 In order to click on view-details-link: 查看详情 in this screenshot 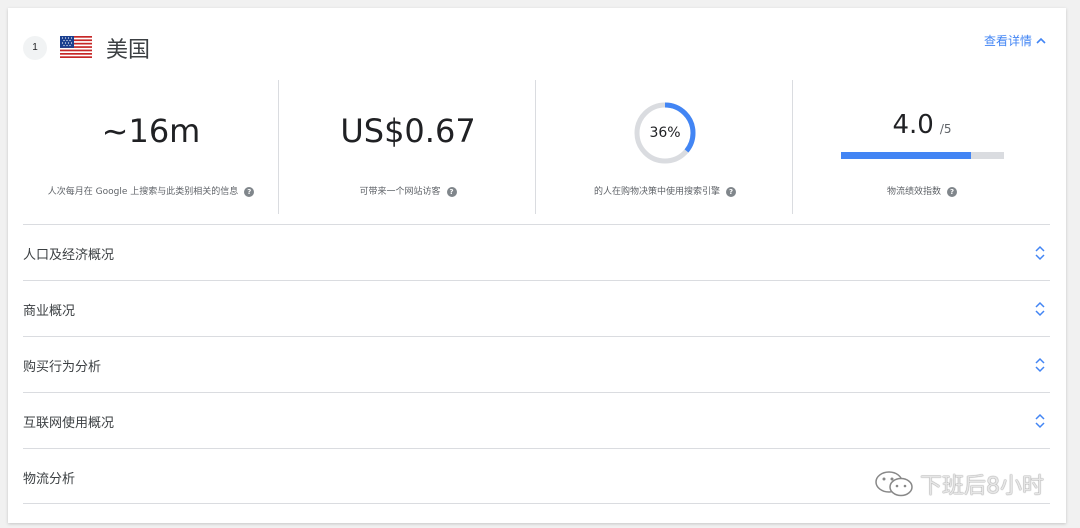, I will do `click(1015, 40)`.